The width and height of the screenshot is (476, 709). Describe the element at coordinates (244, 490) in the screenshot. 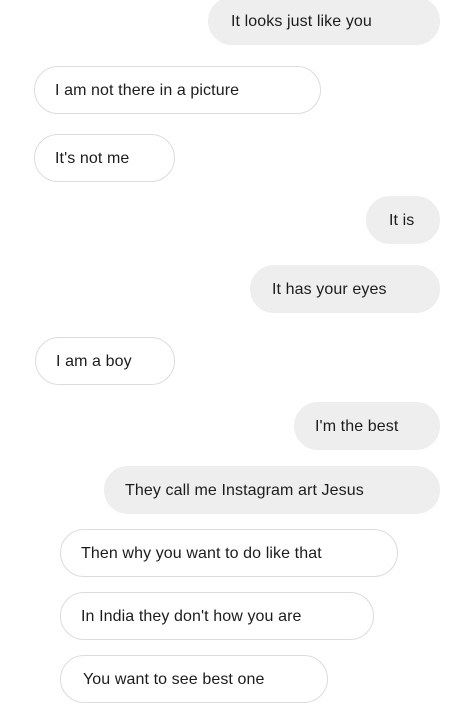

I see `message-text: They call me Instagram art Jesus` at that location.